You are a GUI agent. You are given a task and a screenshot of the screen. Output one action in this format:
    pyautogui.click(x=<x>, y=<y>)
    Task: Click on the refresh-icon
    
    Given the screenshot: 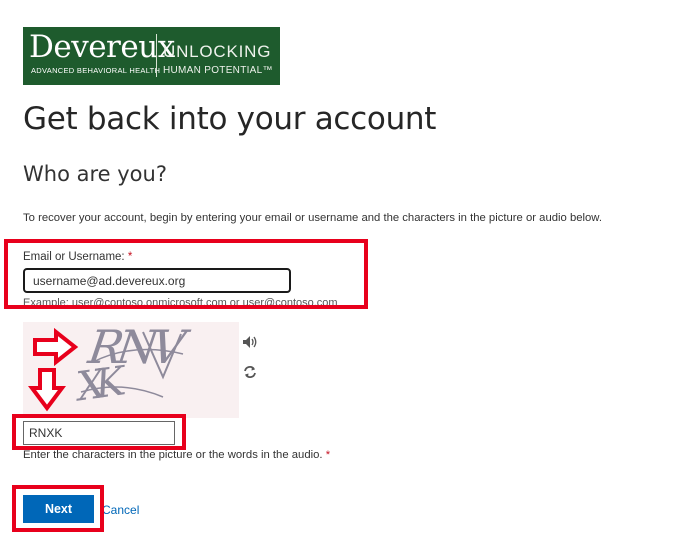 What is the action you would take?
    pyautogui.click(x=250, y=372)
    